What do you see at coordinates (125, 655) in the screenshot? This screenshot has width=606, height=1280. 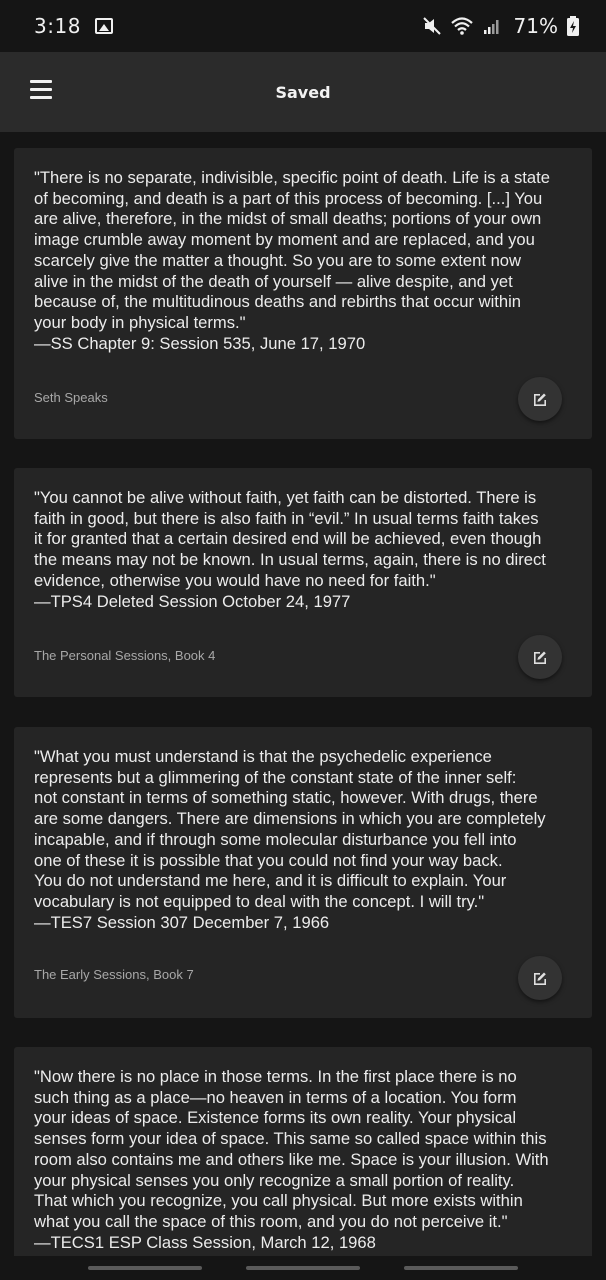 I see `quote-source: The Personal Sessions, Book 4` at bounding box center [125, 655].